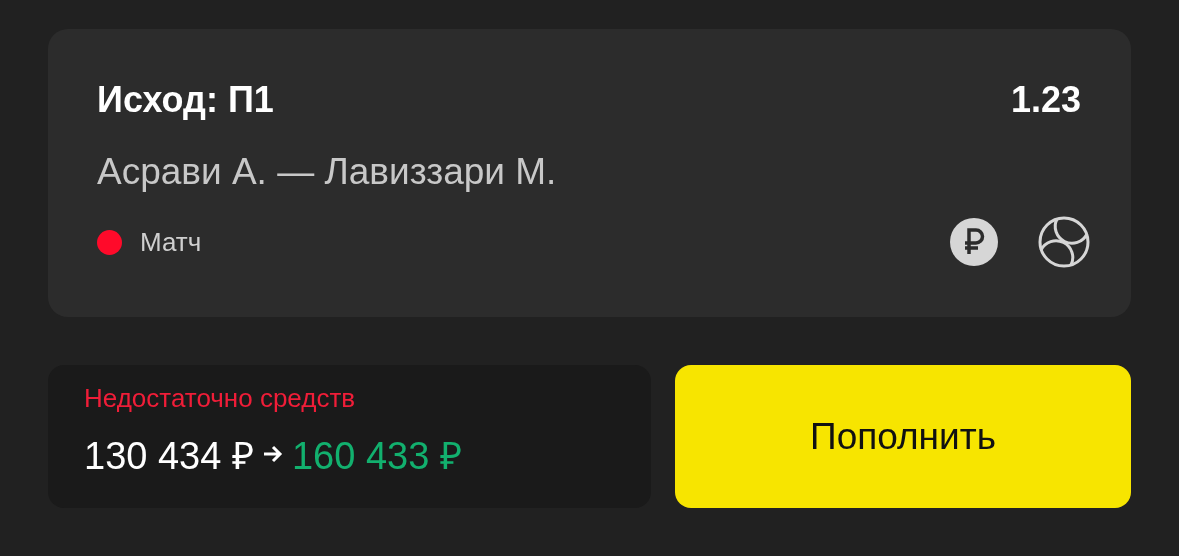 The width and height of the screenshot is (1179, 556). Describe the element at coordinates (220, 398) in the screenshot. I see `warning-text: Недостаточно средств` at that location.